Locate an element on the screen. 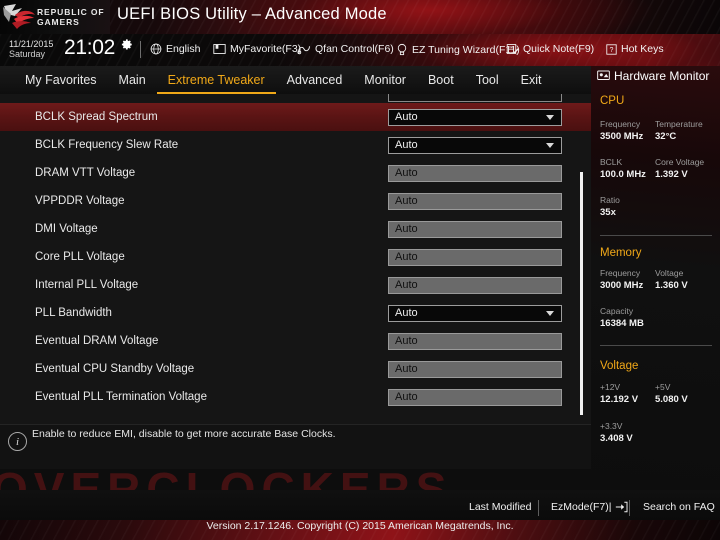  cpu-temperature-value: 32°C is located at coordinates (666, 136).